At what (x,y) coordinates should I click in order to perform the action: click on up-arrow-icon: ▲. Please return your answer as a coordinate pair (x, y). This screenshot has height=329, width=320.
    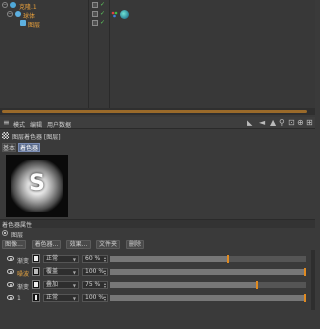
    Looking at the image, I should click on (273, 123).